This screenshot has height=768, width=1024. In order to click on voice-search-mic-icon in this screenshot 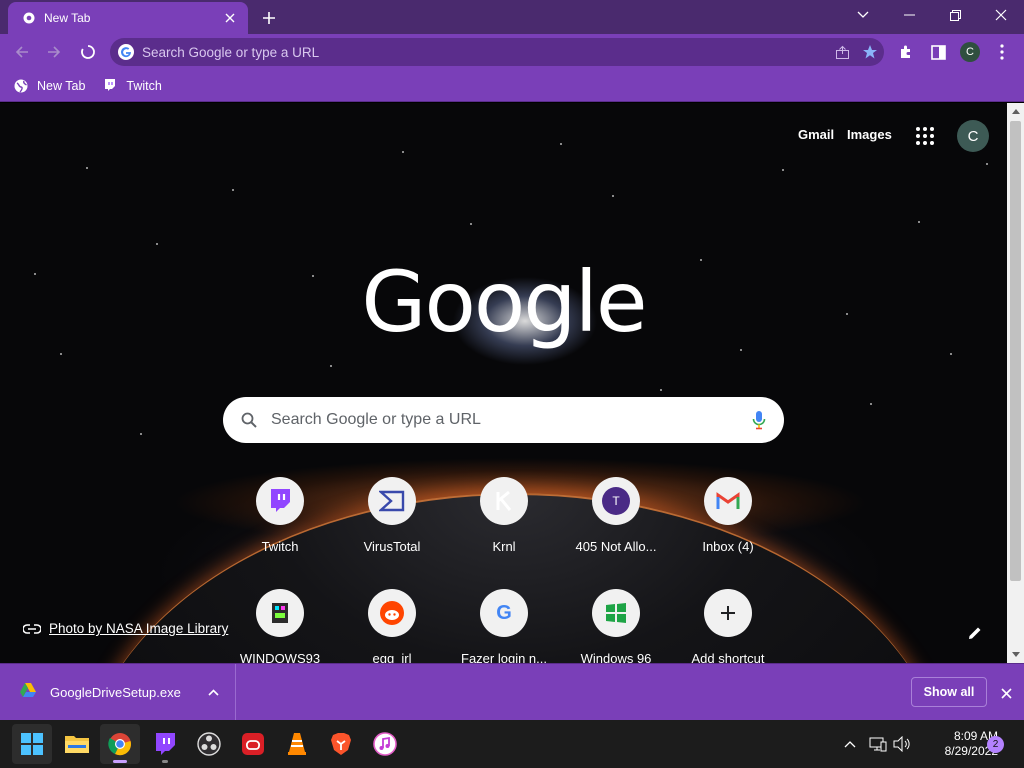, I will do `click(759, 420)`.